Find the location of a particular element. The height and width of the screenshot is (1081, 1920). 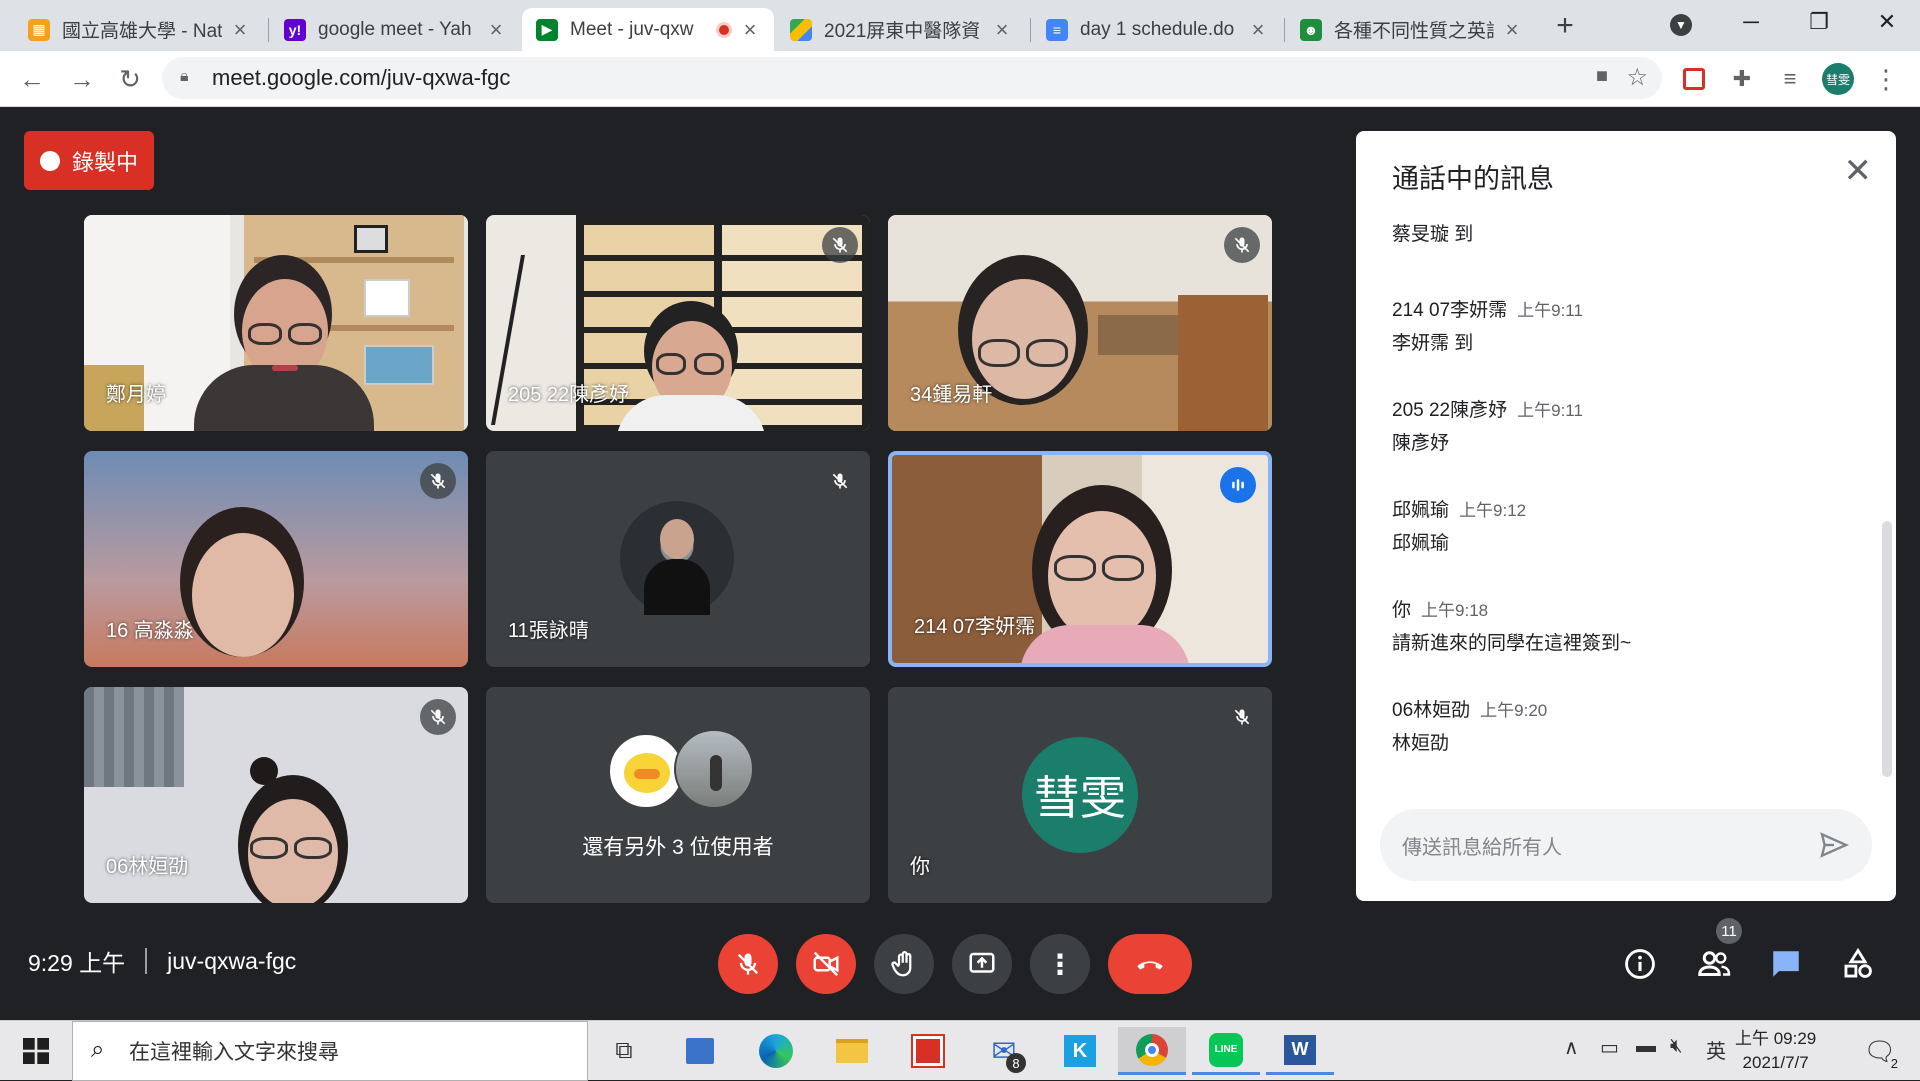

raise-hand-button is located at coordinates (904, 964).